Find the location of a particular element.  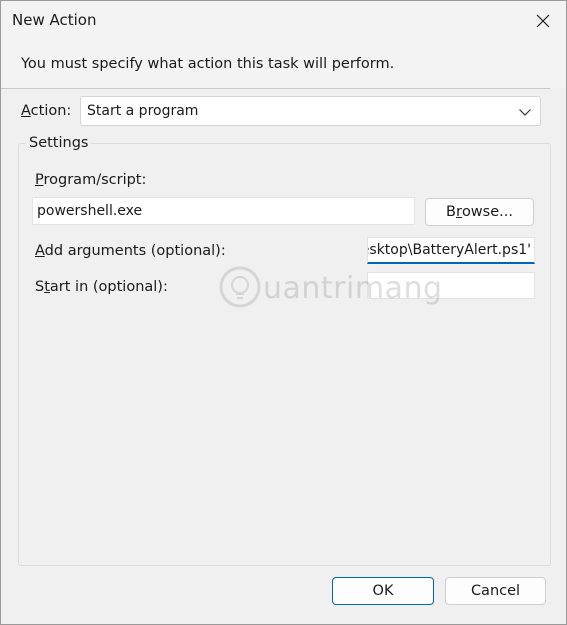

ok-button: OK is located at coordinates (383, 591).